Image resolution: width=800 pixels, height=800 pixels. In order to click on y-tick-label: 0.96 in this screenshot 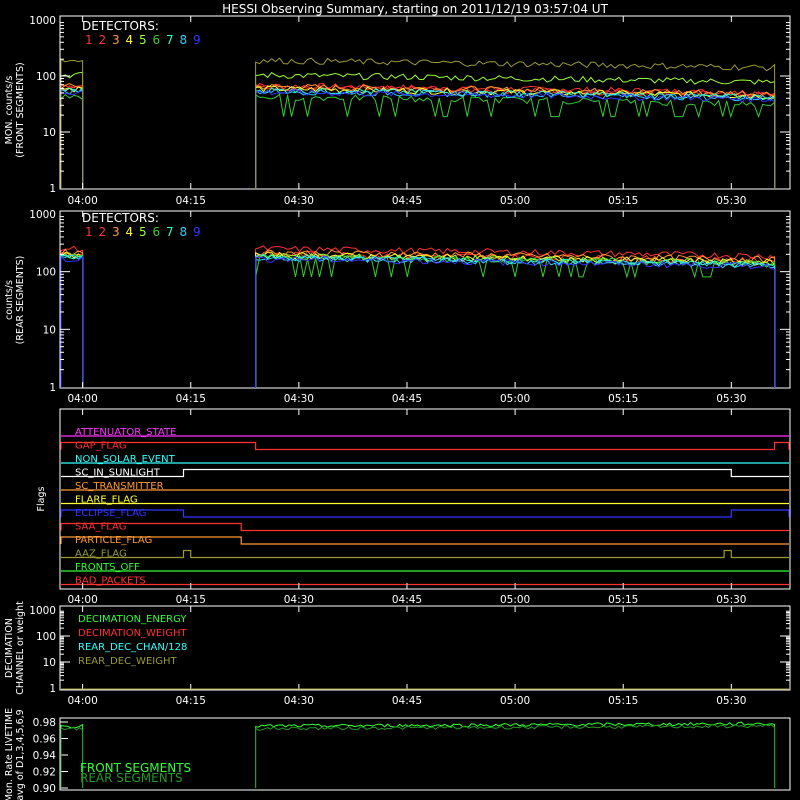, I will do `click(45, 740)`.